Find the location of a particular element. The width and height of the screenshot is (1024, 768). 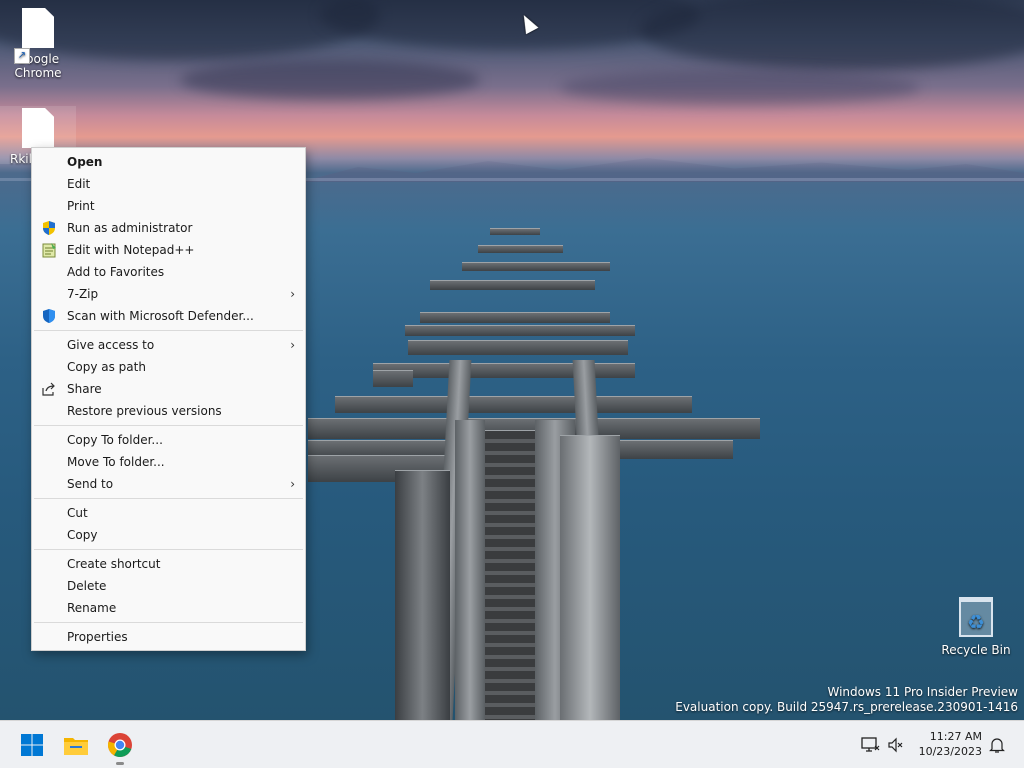

menu-item-label: Run as administrator is located at coordinates (130, 228).